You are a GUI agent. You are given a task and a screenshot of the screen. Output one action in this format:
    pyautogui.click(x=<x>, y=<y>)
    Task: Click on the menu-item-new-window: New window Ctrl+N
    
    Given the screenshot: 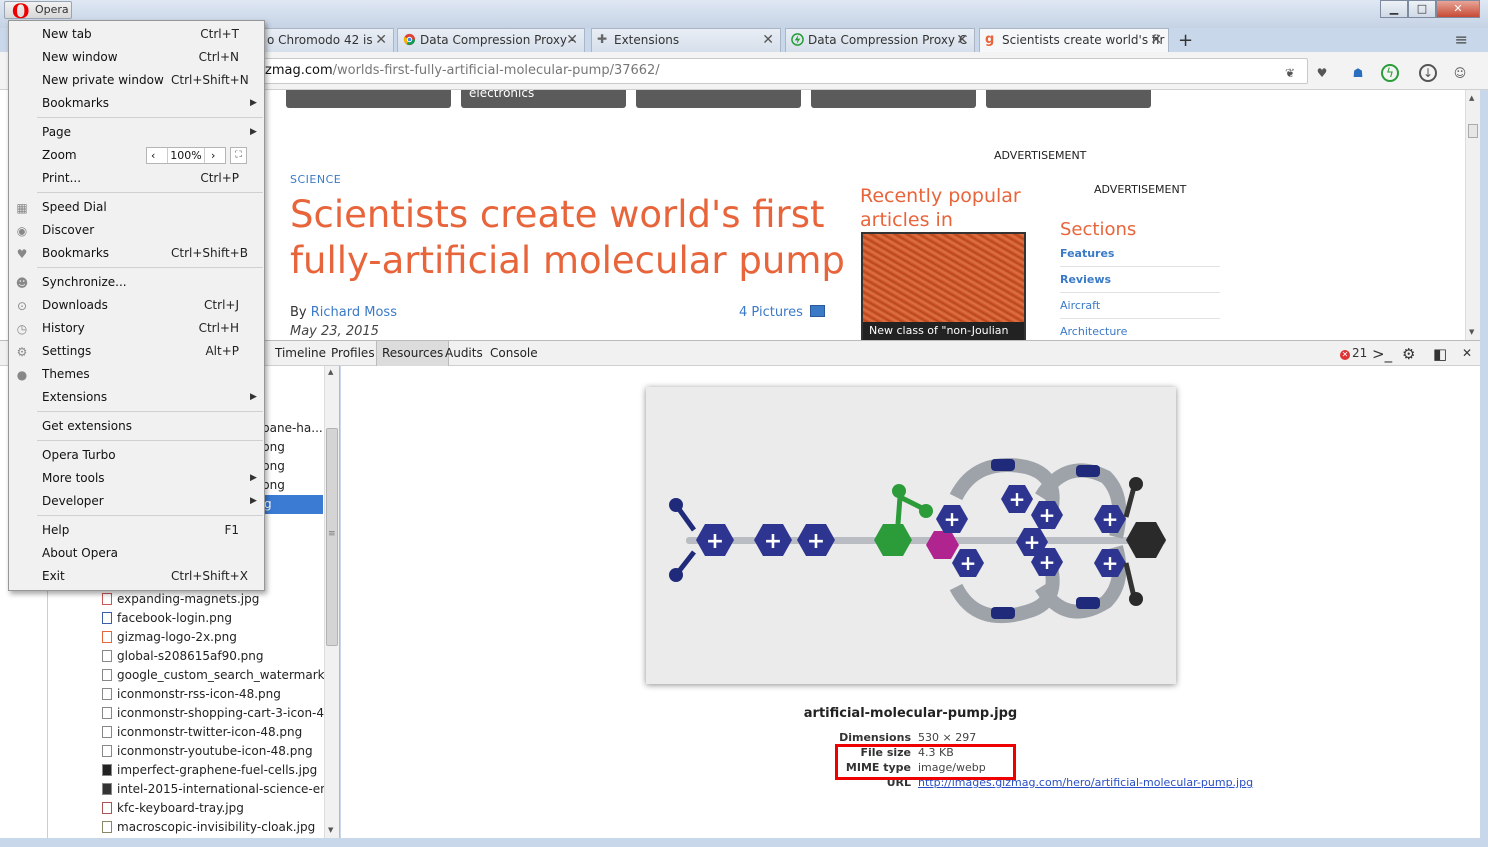 What is the action you would take?
    pyautogui.click(x=136, y=57)
    